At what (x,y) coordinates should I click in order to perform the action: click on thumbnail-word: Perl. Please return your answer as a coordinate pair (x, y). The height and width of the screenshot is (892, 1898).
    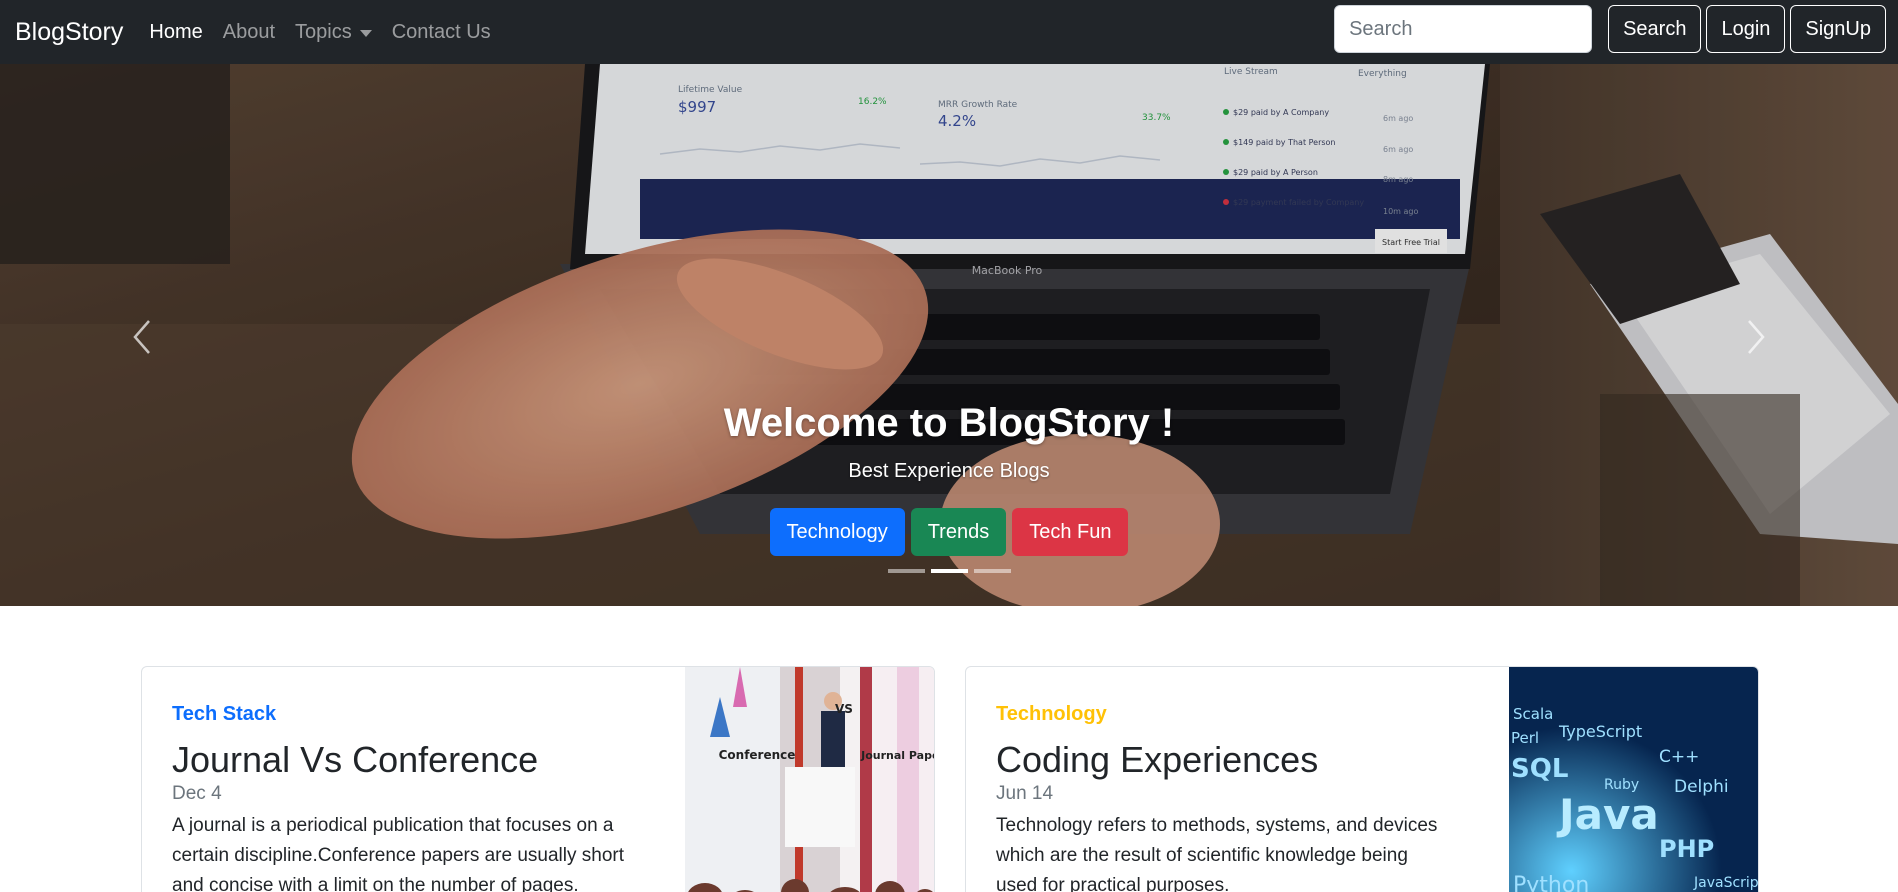
    Looking at the image, I should click on (1525, 738).